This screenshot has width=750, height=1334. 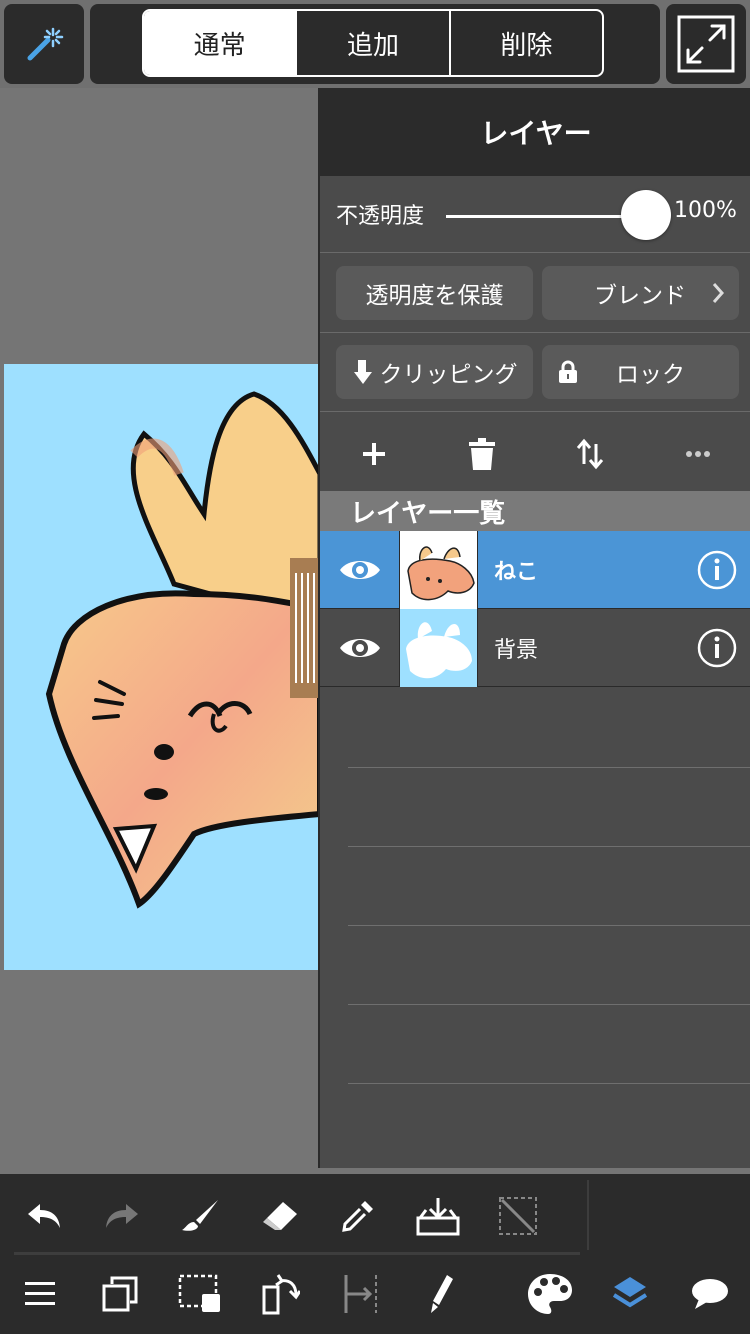 I want to click on undo-button, so click(x=44, y=1216).